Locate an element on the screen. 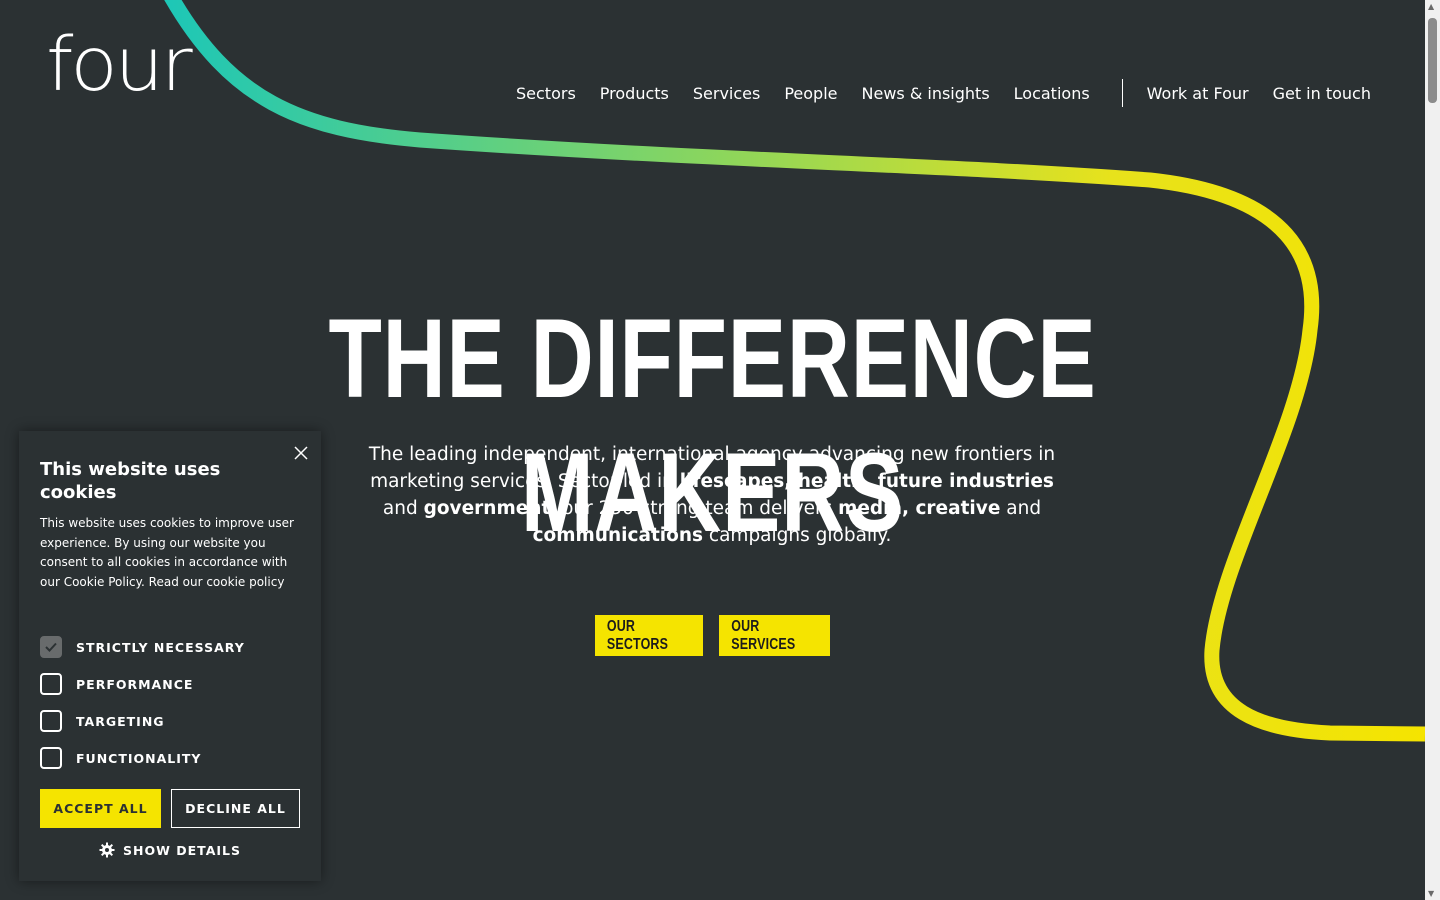  cookie-option-functionality: FUNCTIONALITY is located at coordinates (120, 758).